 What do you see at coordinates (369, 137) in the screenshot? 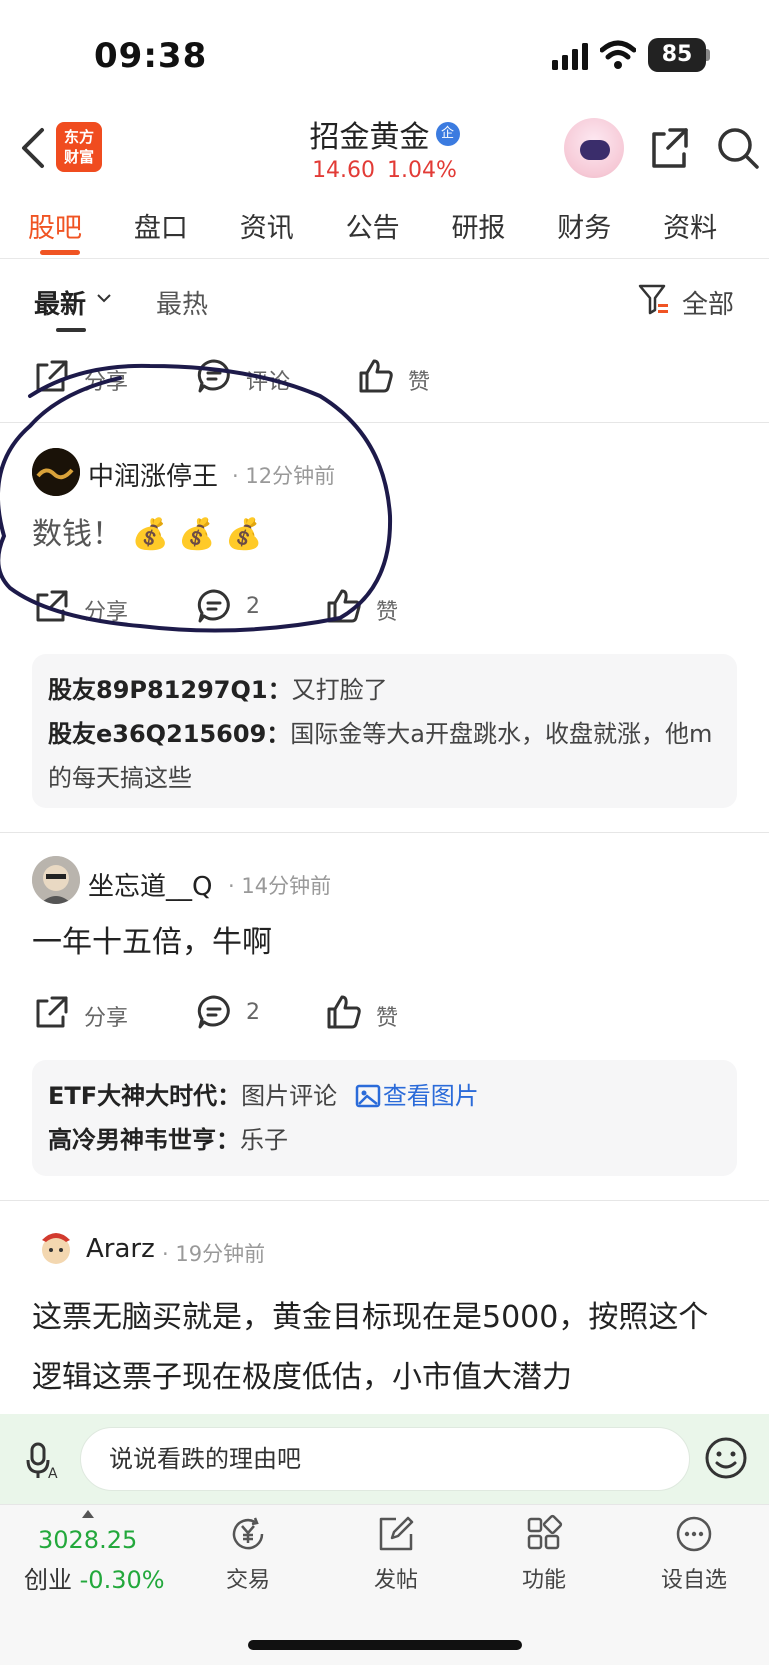
I see `stock-name: 招金黄金` at bounding box center [369, 137].